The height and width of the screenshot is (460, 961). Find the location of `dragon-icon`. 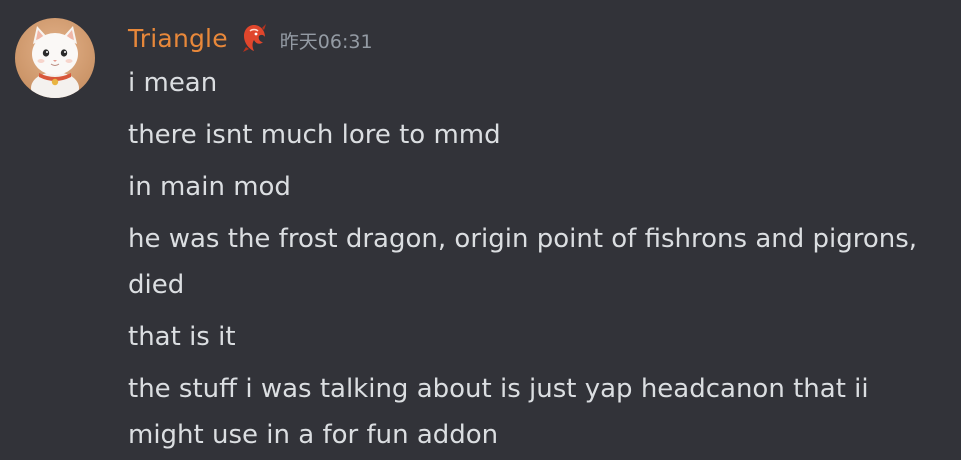

dragon-icon is located at coordinates (254, 38).